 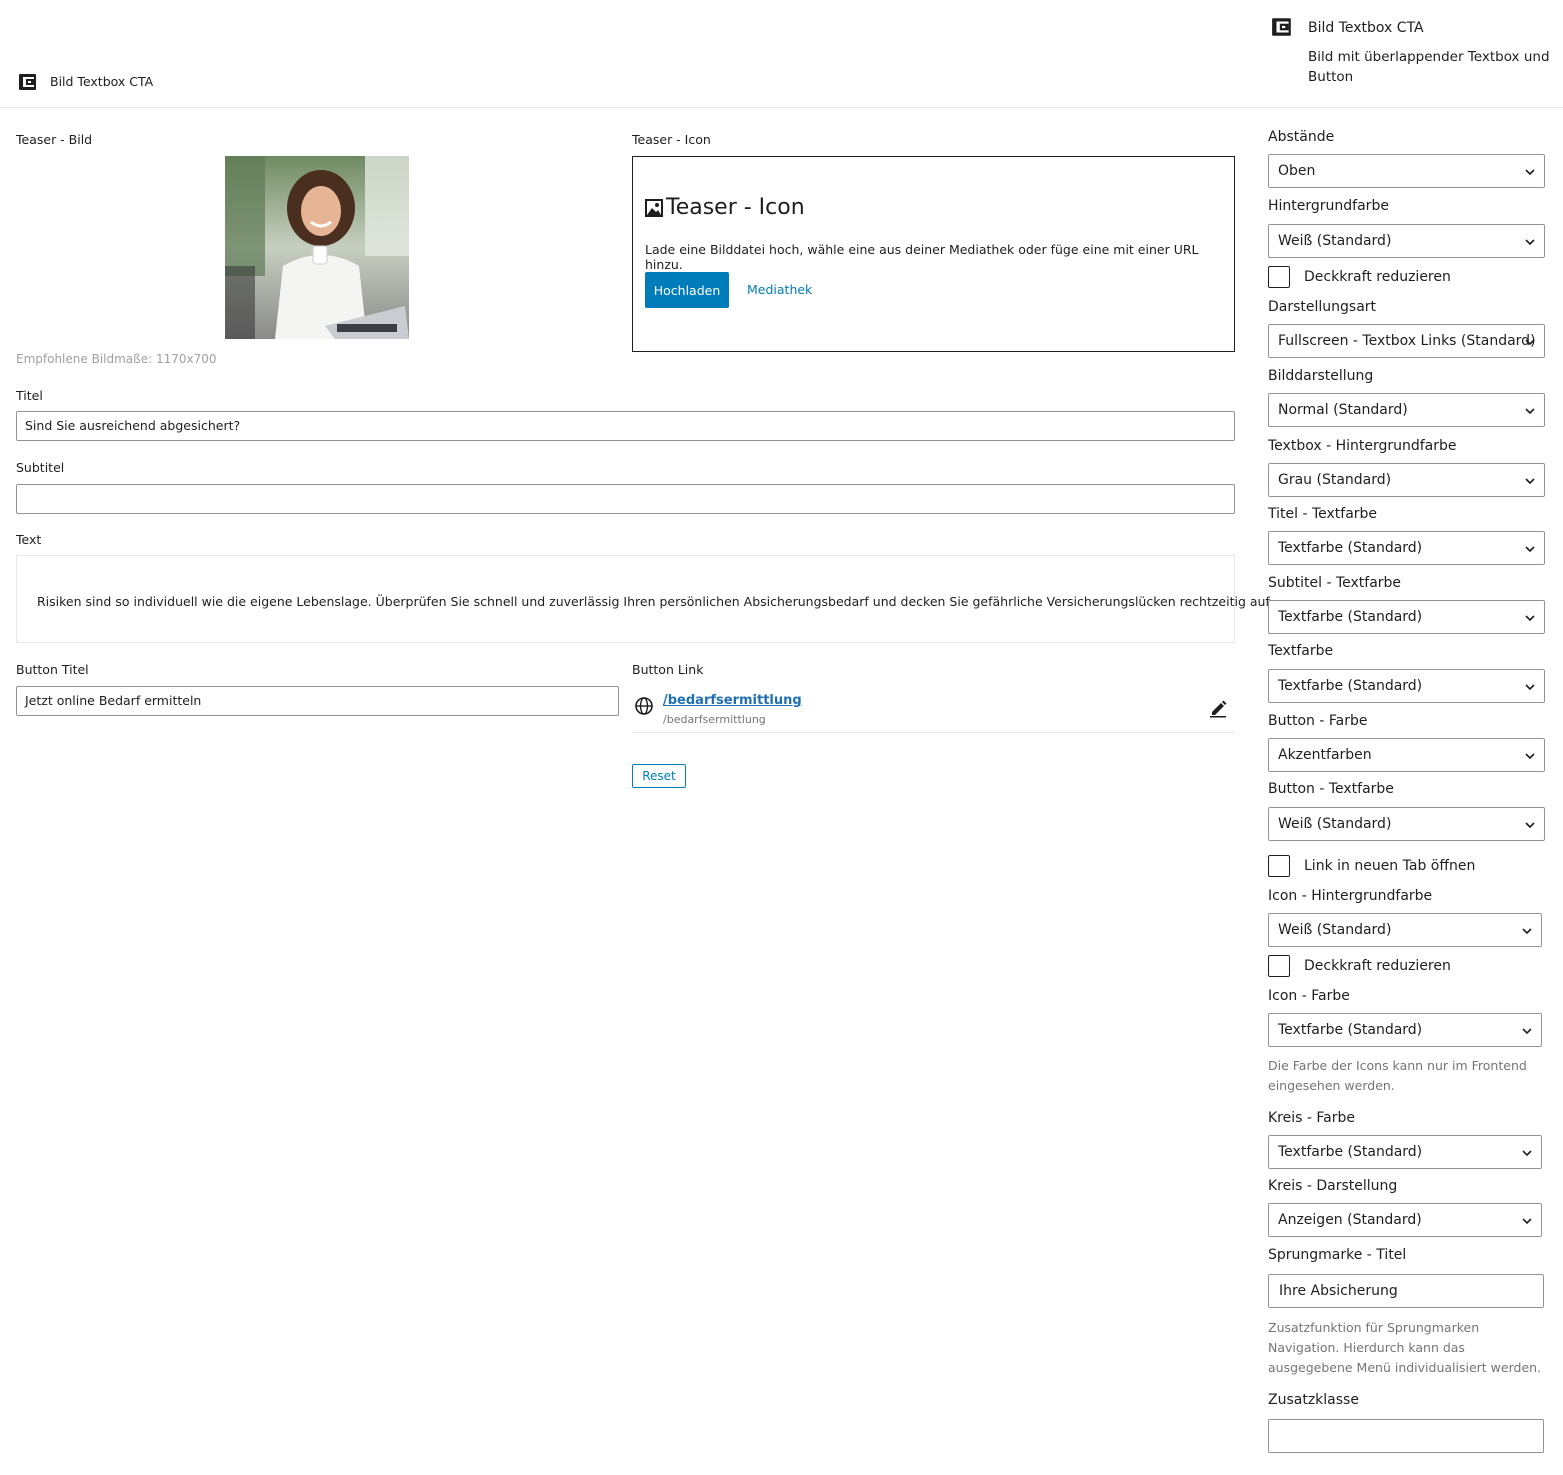 What do you see at coordinates (1313, 1400) in the screenshot?
I see `zusatzklasse-label: Zusatzklasse` at bounding box center [1313, 1400].